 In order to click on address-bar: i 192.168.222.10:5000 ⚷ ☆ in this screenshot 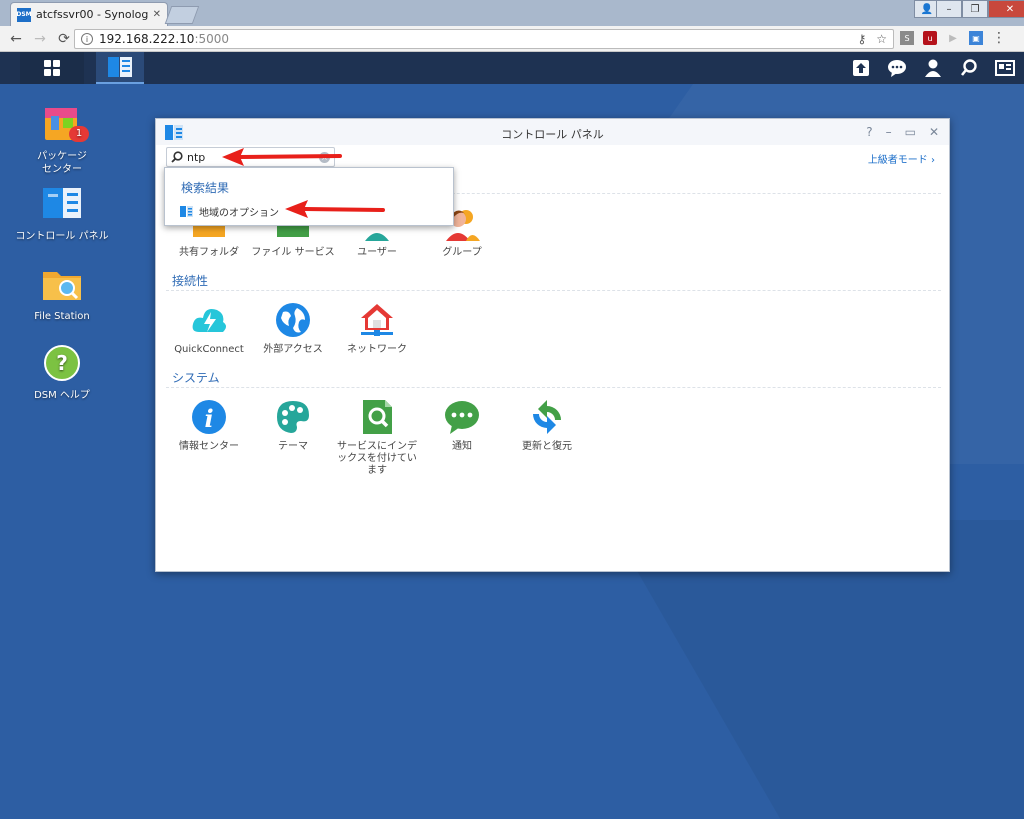, I will do `click(484, 39)`.